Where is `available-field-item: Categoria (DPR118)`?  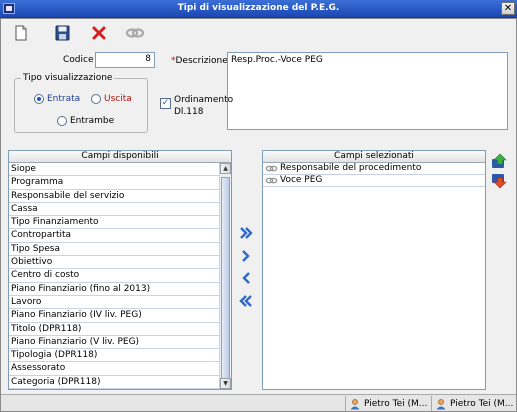
available-field-item: Categoria (DPR118) is located at coordinates (114, 382).